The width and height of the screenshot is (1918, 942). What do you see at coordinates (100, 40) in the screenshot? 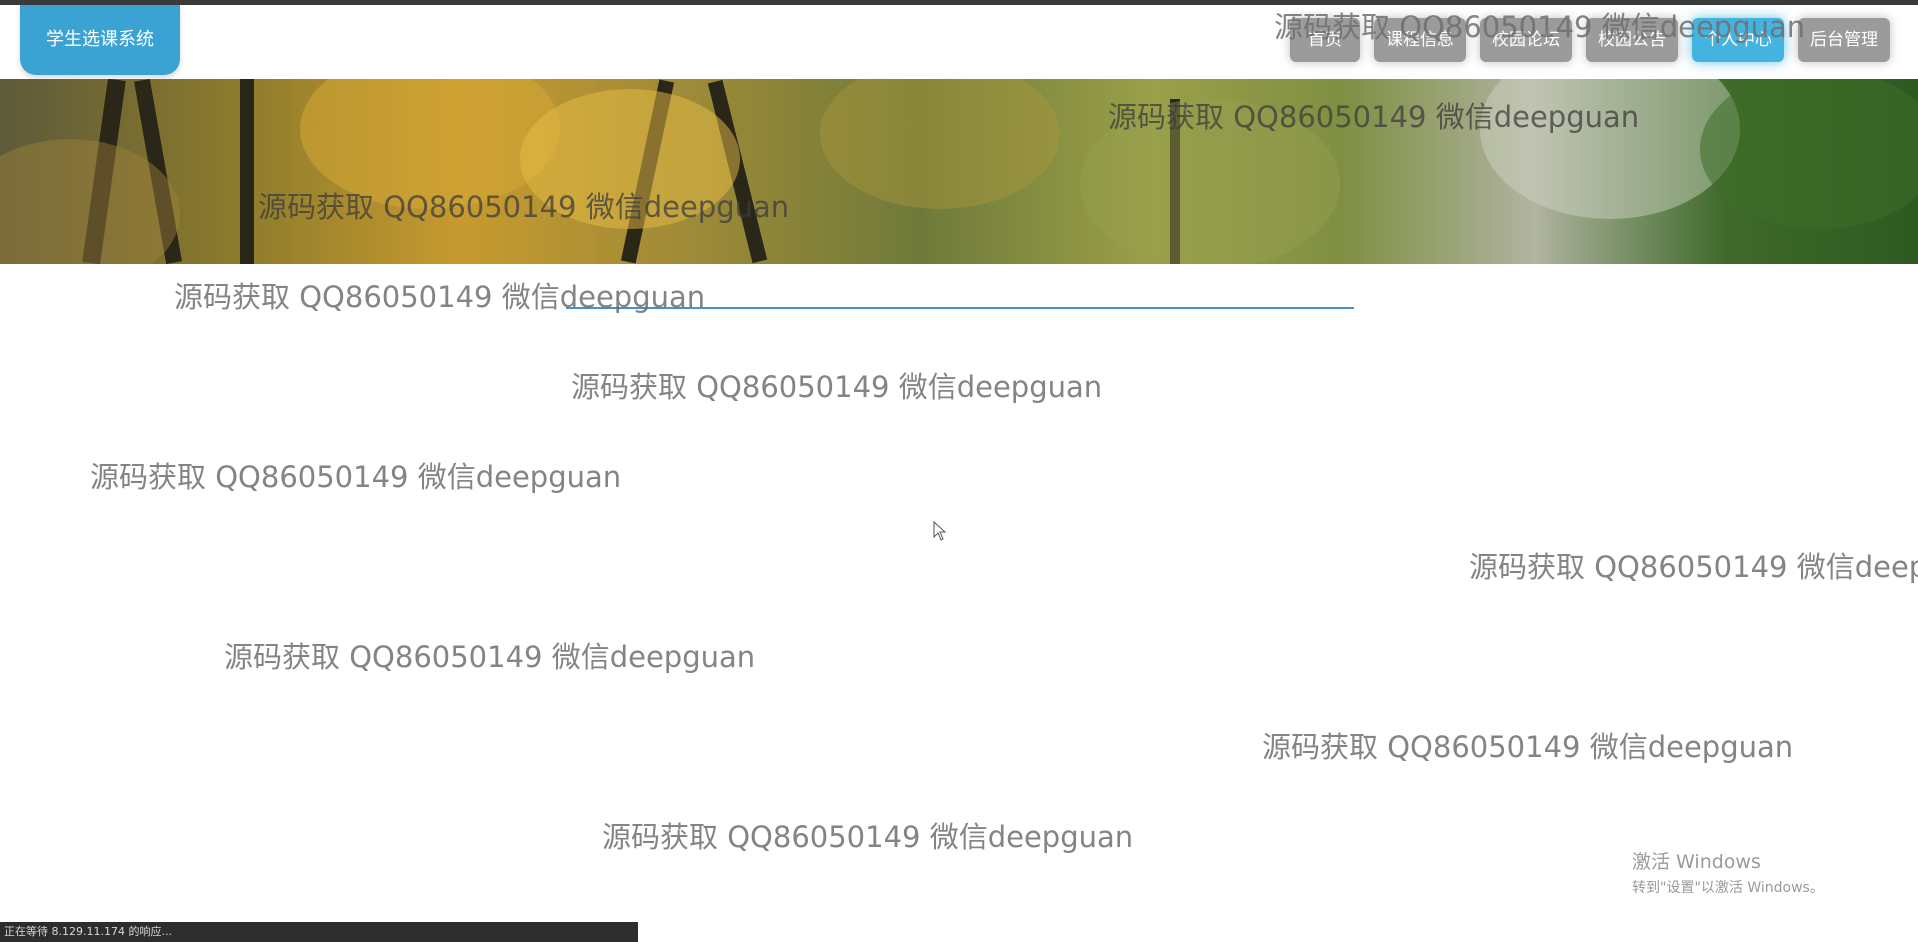
I see `site-logo: 学生选课系统` at bounding box center [100, 40].